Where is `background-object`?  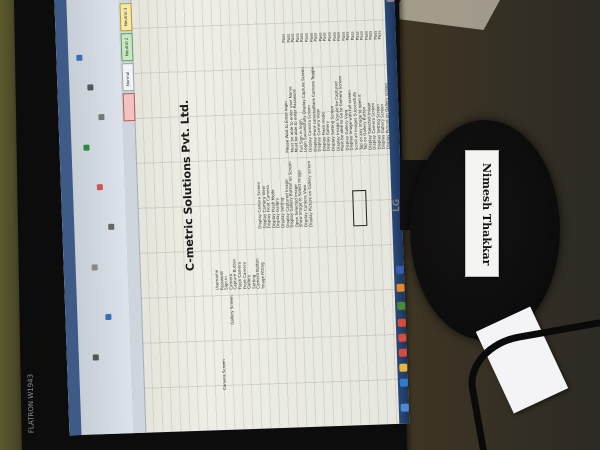 background-object is located at coordinates (445, 15).